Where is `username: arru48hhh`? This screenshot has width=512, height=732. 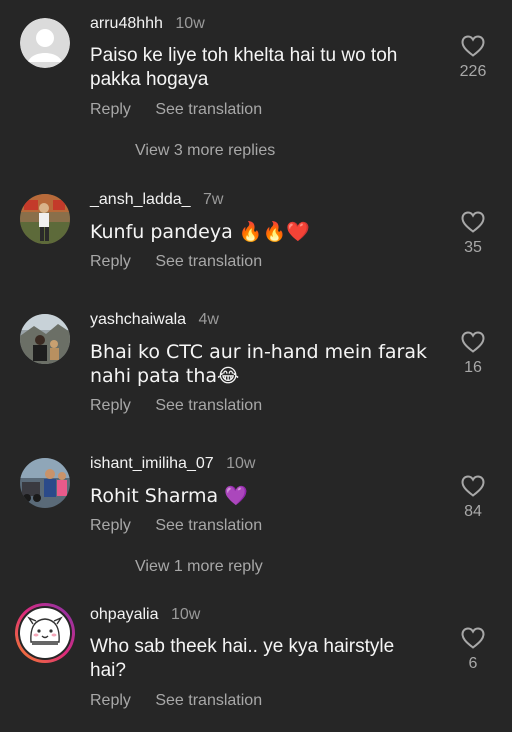 username: arru48hhh is located at coordinates (126, 23).